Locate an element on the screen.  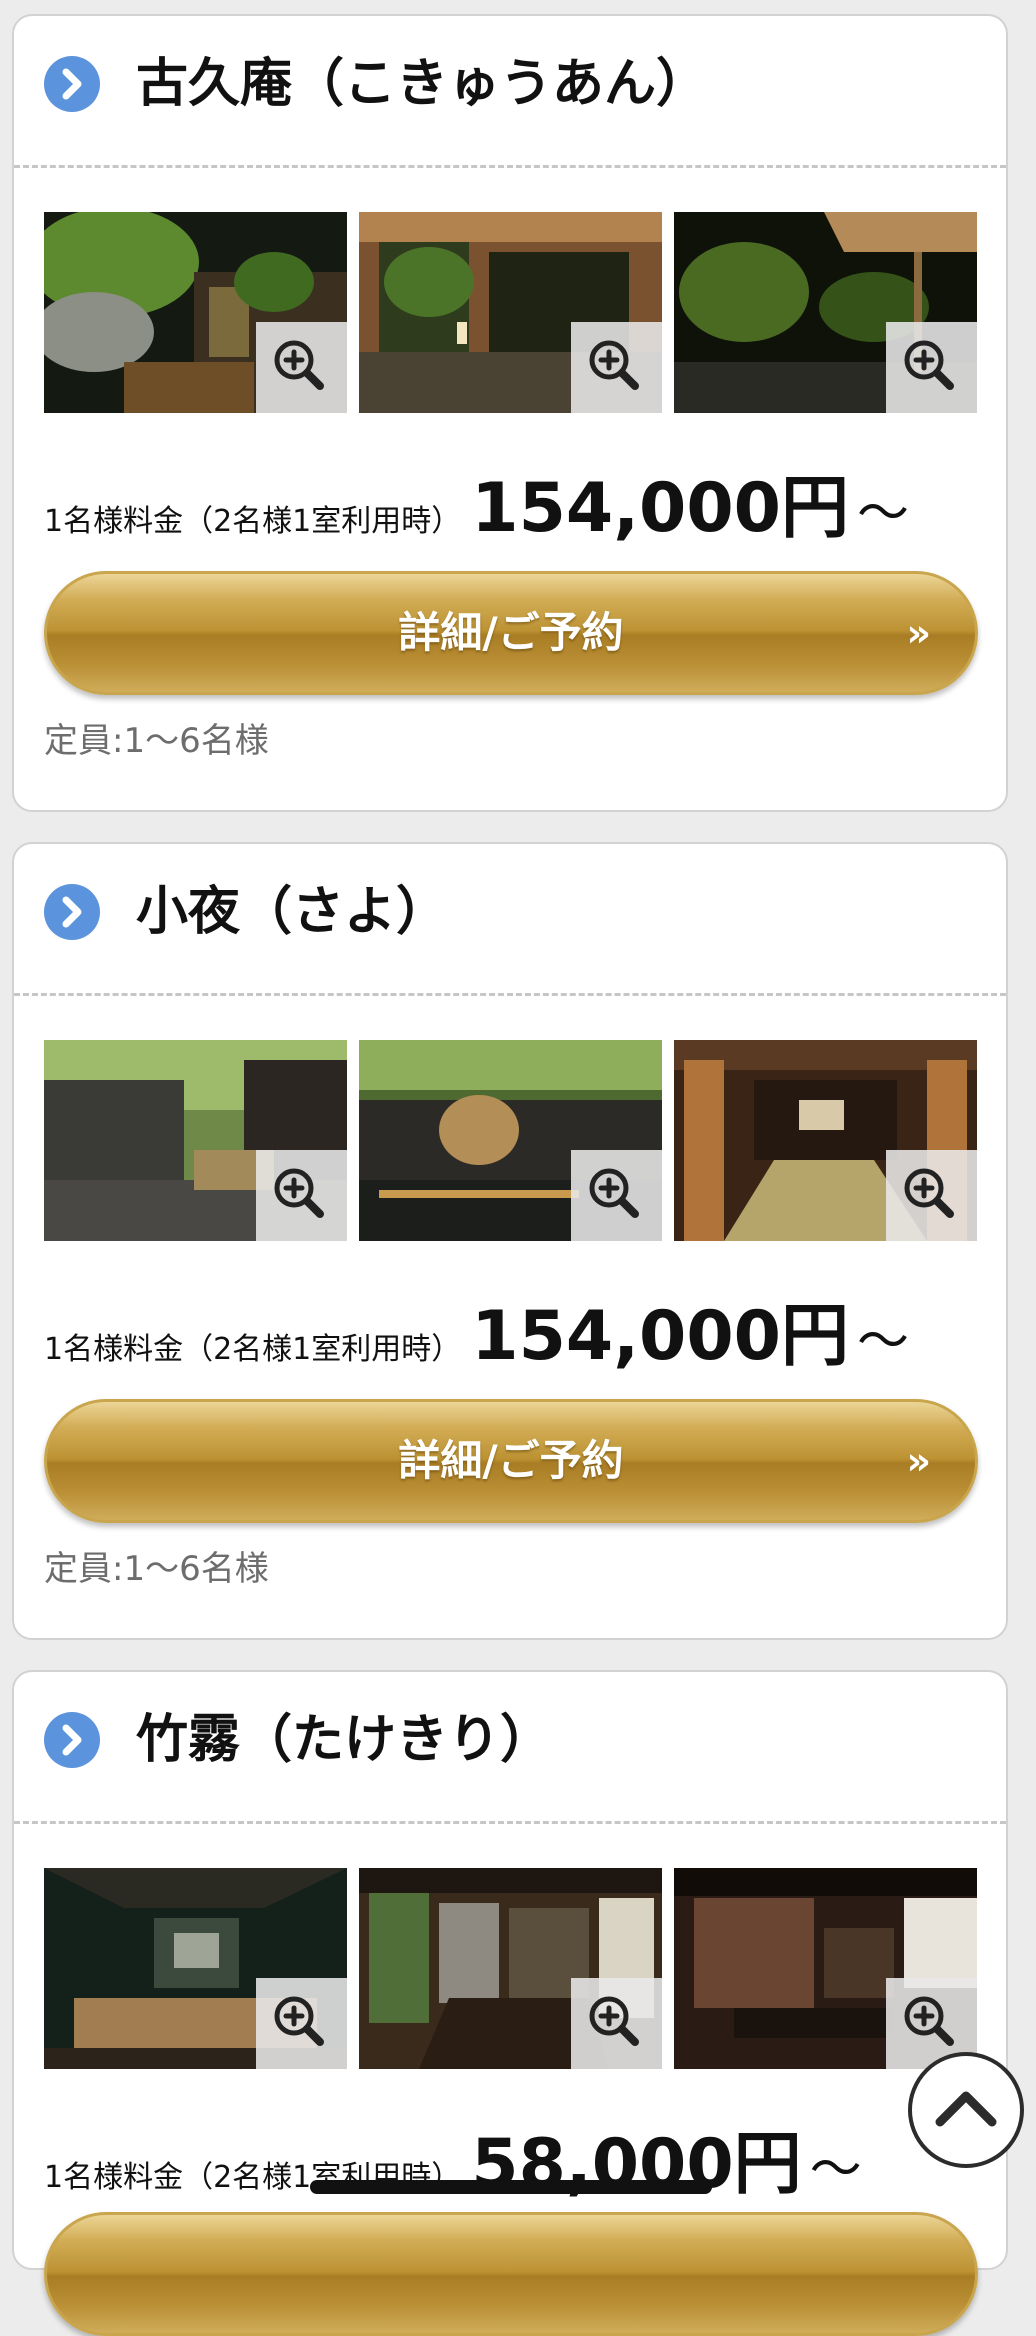
chevron-up-icon is located at coordinates (966, 2109).